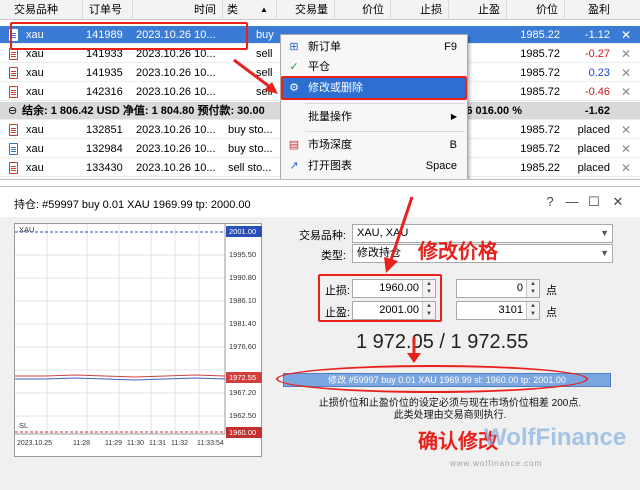 The width and height of the screenshot is (640, 490). What do you see at coordinates (496, 463) in the screenshot?
I see `watermark-url: www.wolfinance.com` at bounding box center [496, 463].